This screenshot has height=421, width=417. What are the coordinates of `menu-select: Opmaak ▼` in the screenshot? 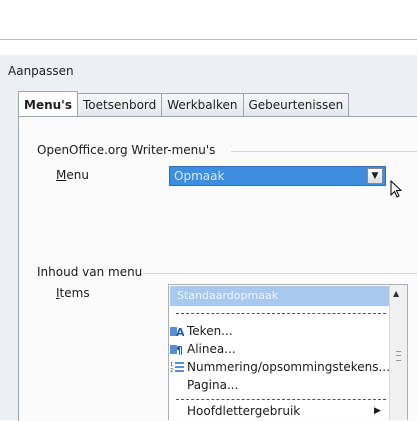 It's located at (277, 176).